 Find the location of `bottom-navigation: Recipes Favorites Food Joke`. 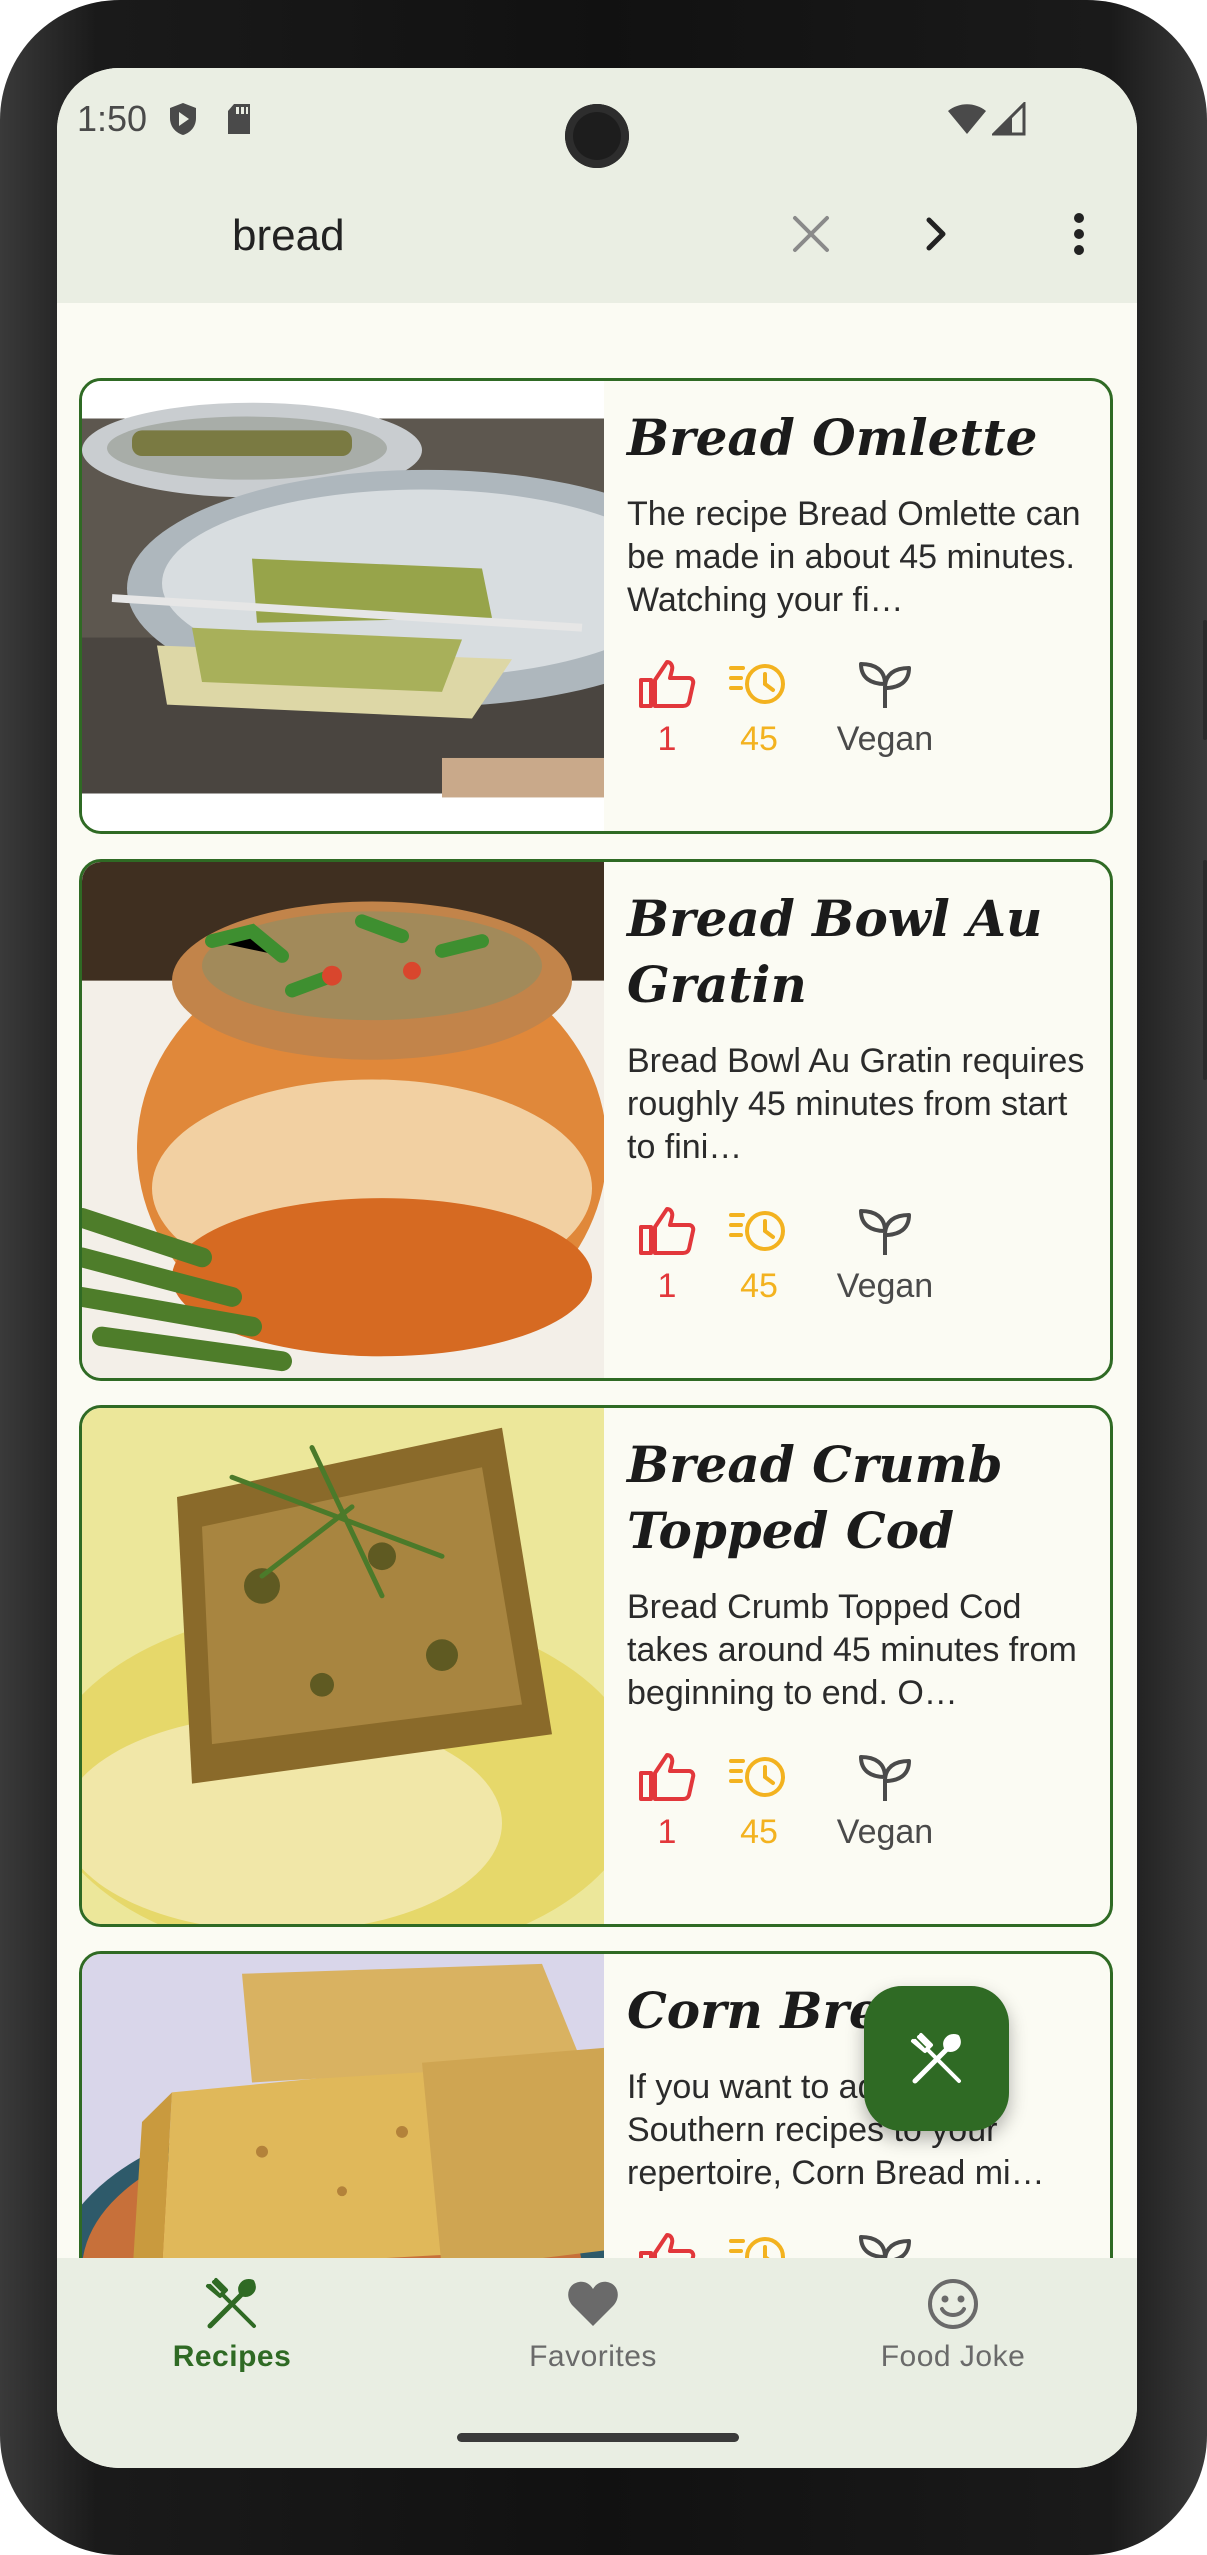

bottom-navigation: Recipes Favorites Food Joke is located at coordinates (597, 2335).